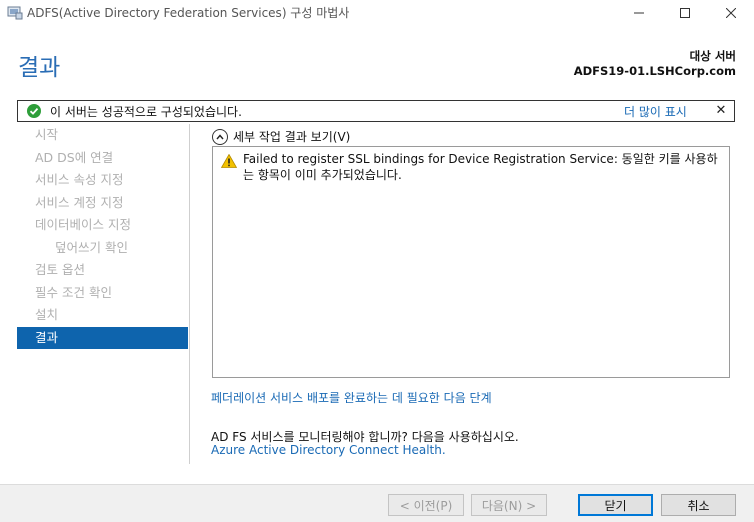 The height and width of the screenshot is (522, 754). What do you see at coordinates (351, 397) in the screenshot?
I see `next-steps-link: 페더레이션 서비스 배포를 완료하는 데 필요한 다음 단계` at bounding box center [351, 397].